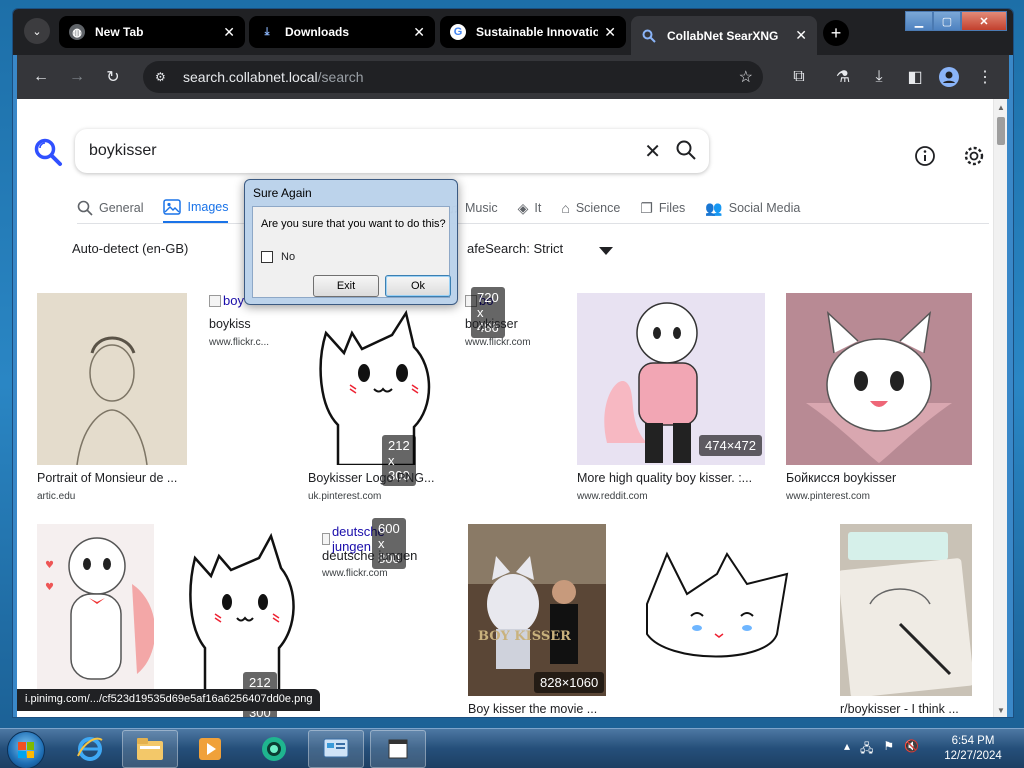 The height and width of the screenshot is (768, 1024). Describe the element at coordinates (26, 749) in the screenshot. I see `start-button` at that location.